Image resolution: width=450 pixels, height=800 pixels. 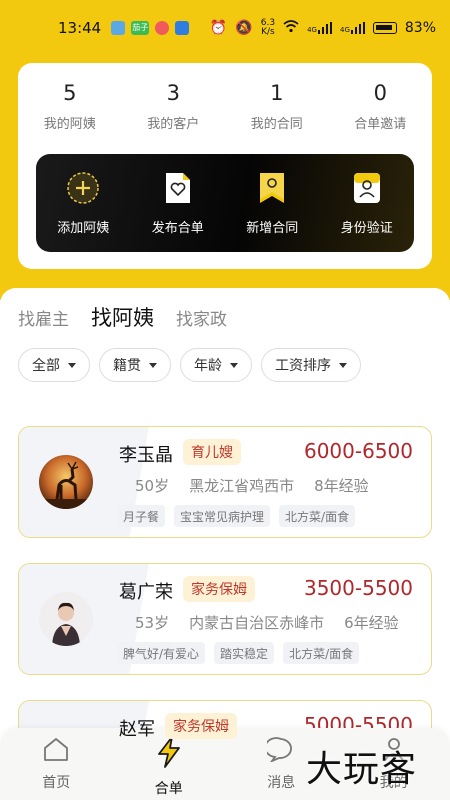 What do you see at coordinates (222, 516) in the screenshot?
I see `skill-tag: 宝宝常见病护理` at bounding box center [222, 516].